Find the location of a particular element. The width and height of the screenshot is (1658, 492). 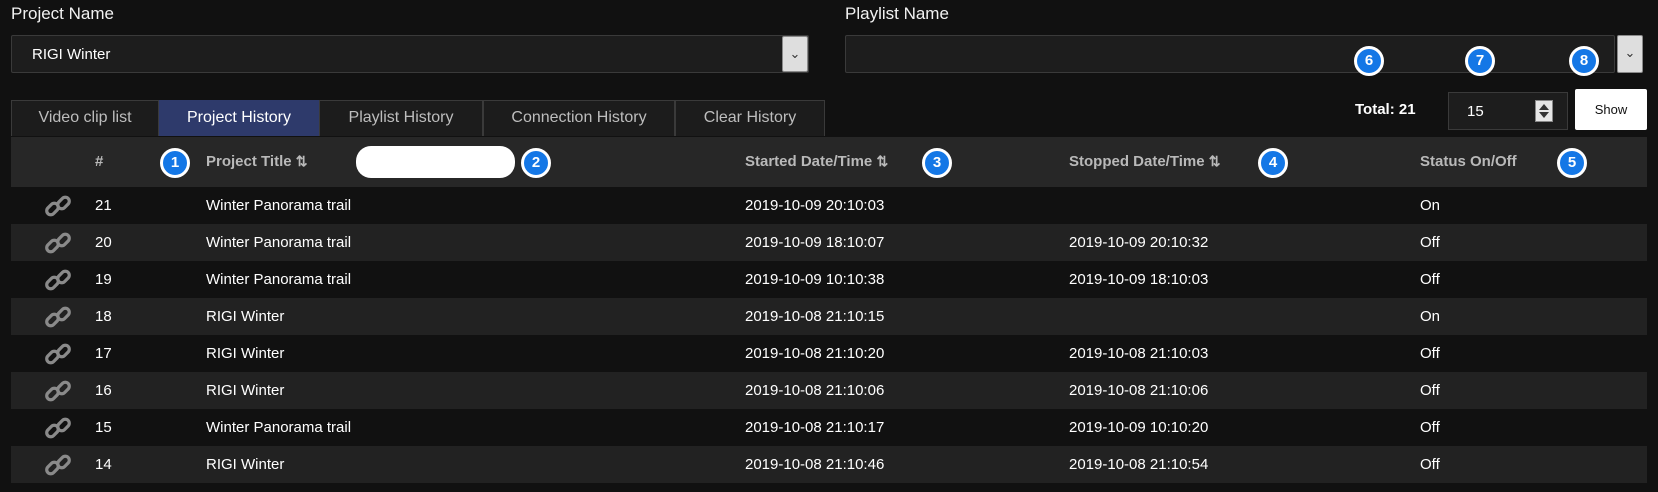

row-stopped-datetime: 2019-10-08 21:10:06 is located at coordinates (1139, 390).